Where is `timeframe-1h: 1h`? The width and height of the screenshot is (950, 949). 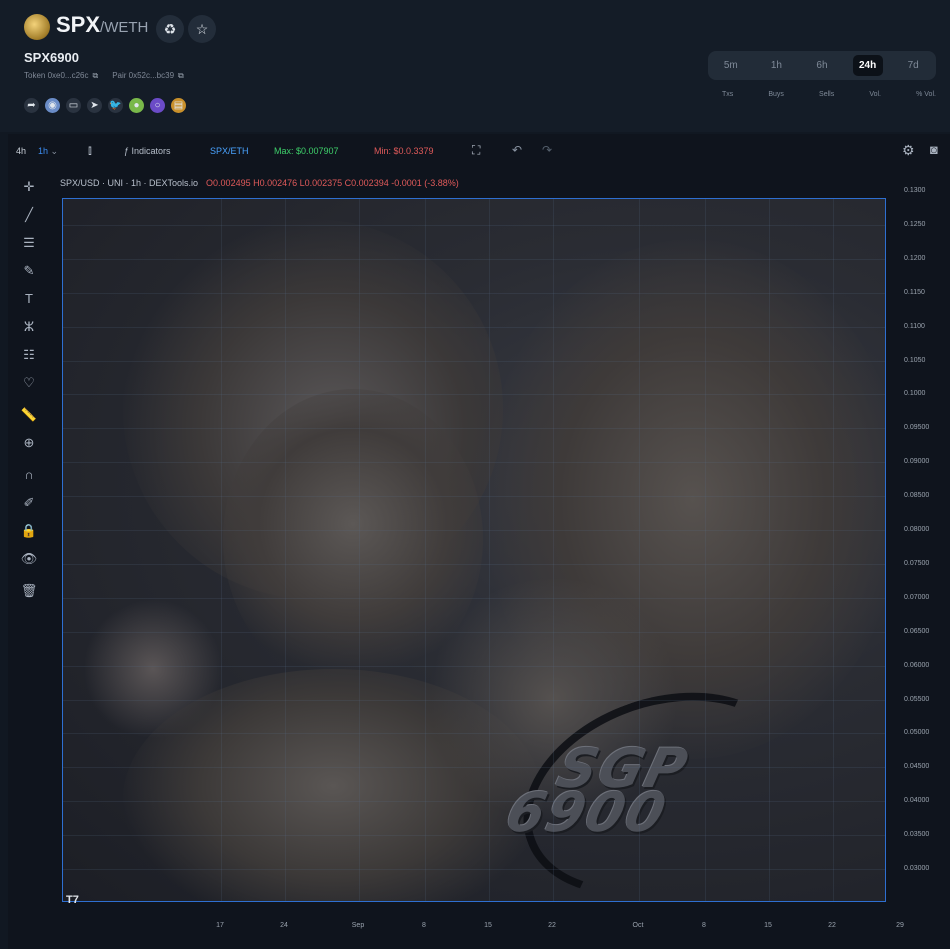
timeframe-1h: 1h is located at coordinates (776, 65).